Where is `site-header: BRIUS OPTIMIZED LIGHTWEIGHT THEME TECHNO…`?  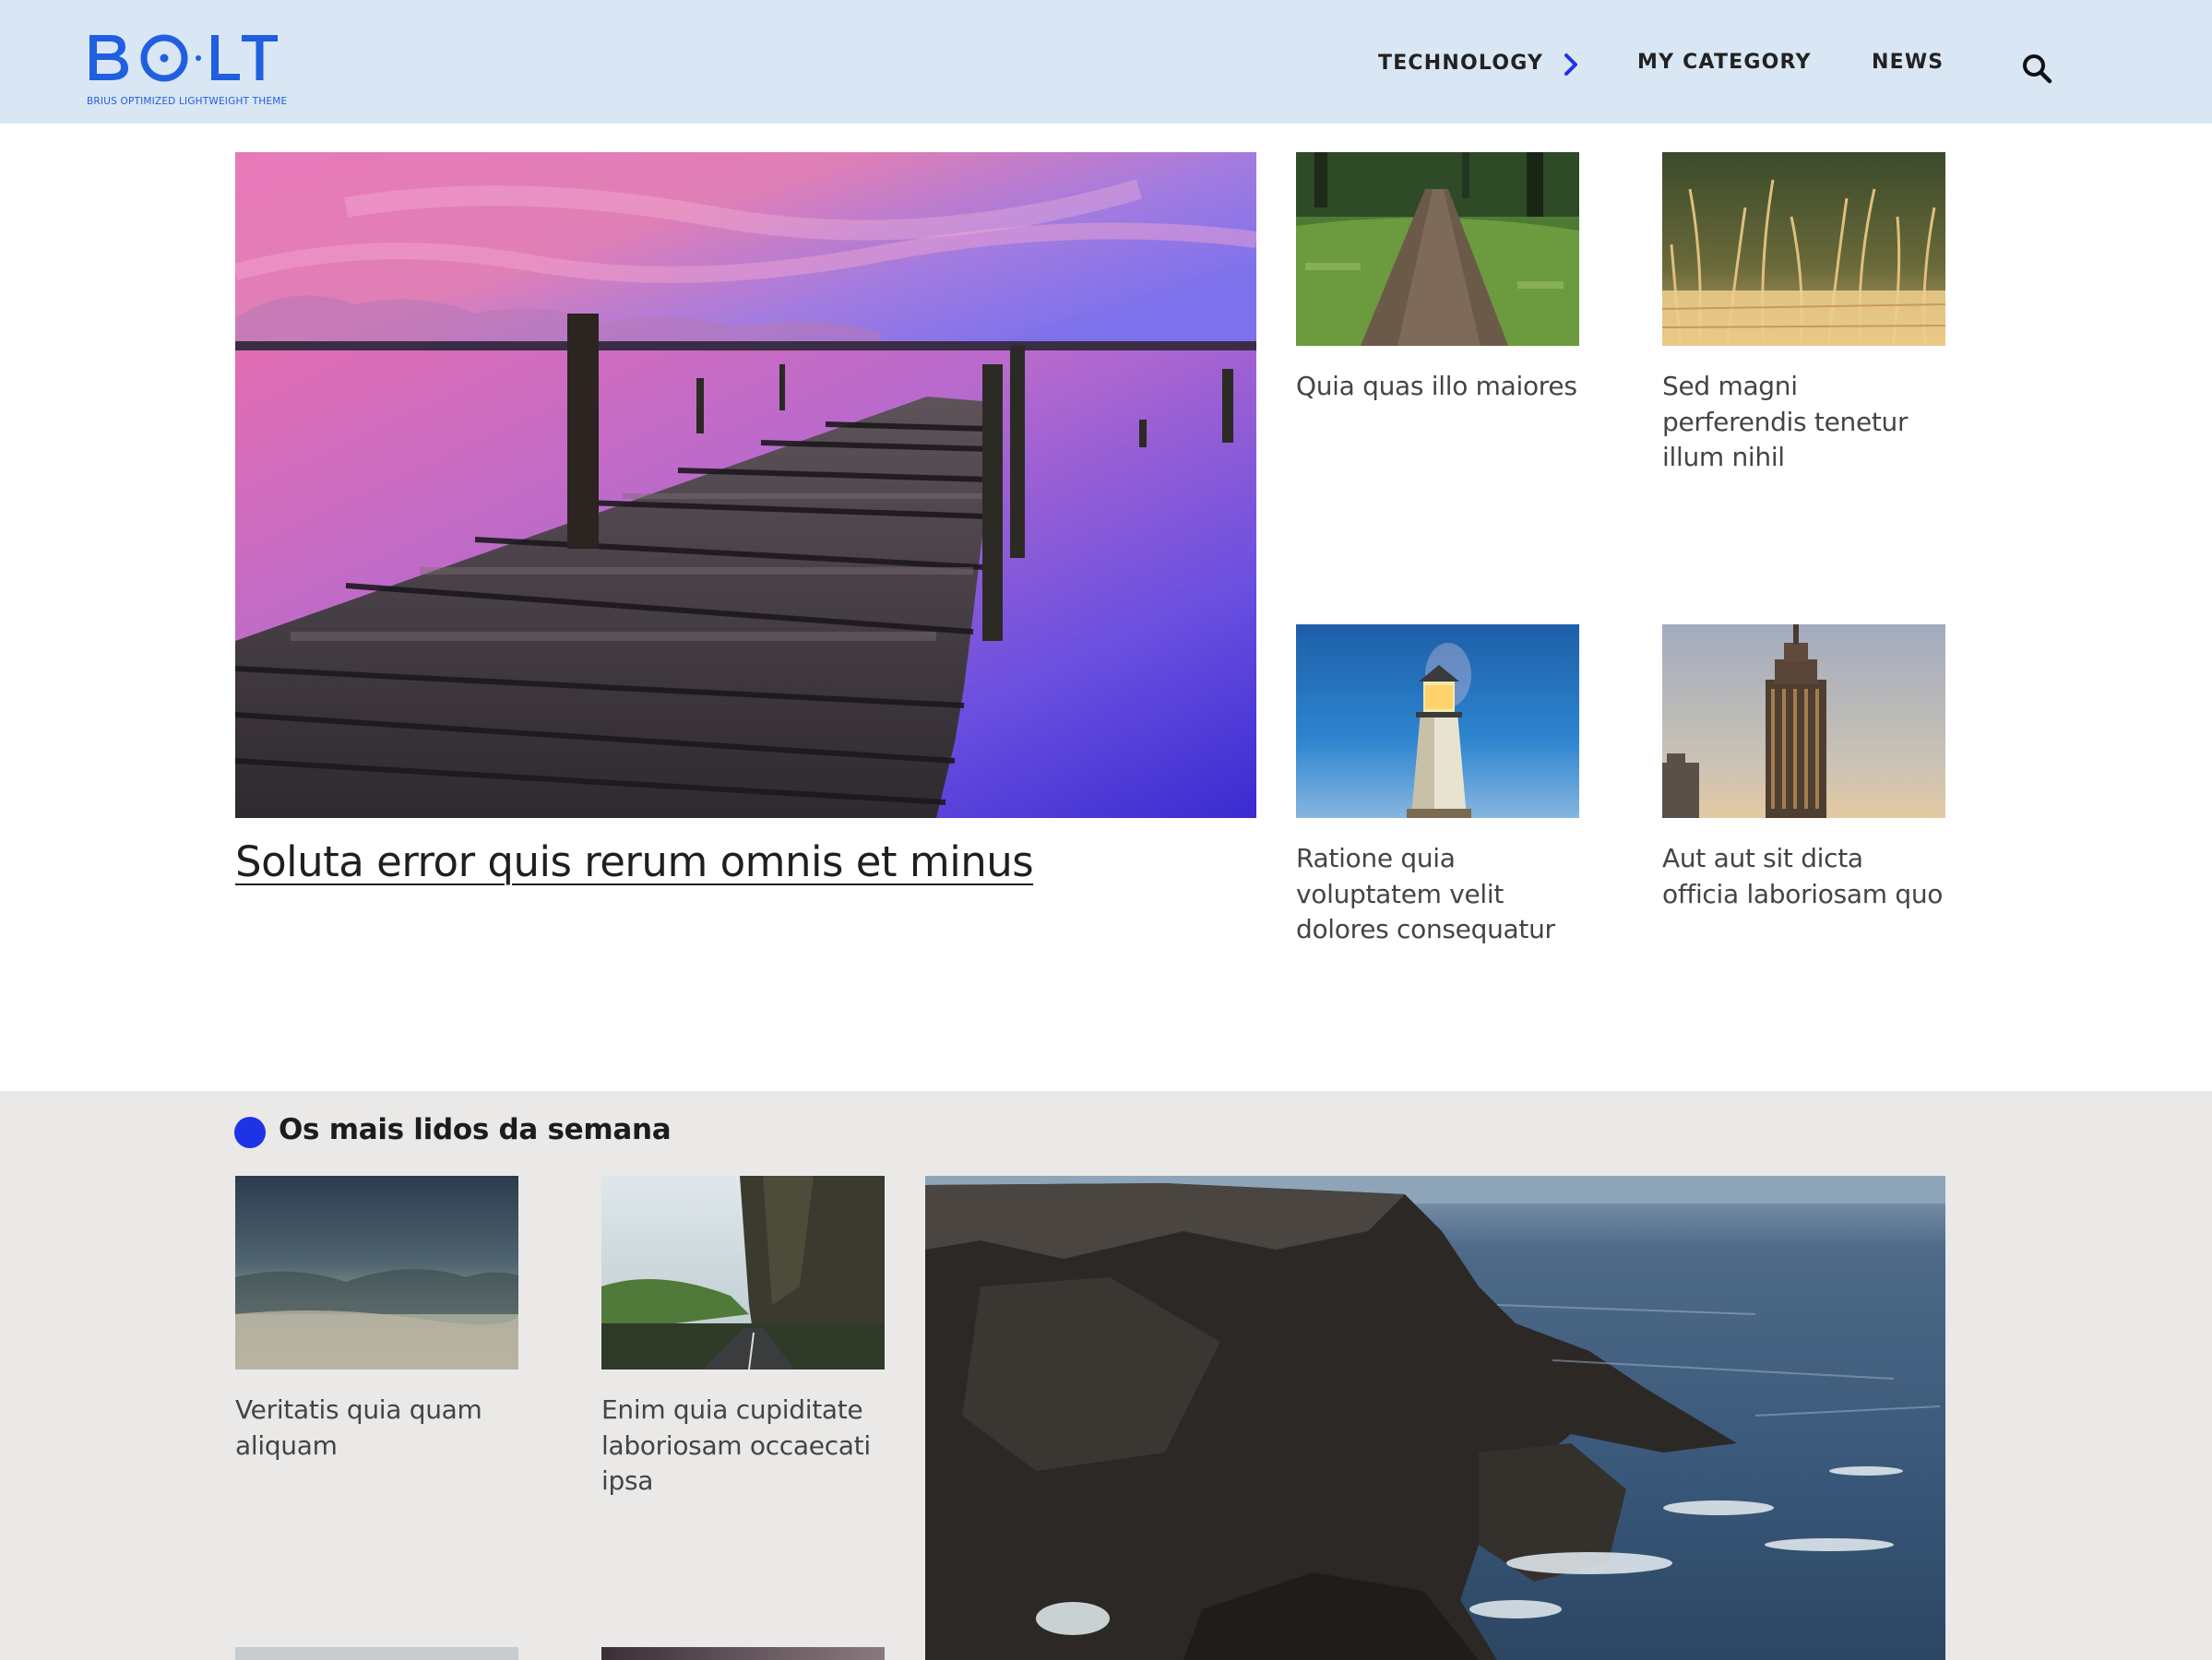
site-header: BRIUS OPTIMIZED LIGHTWEIGHT THEME TECHNO… is located at coordinates (1106, 62).